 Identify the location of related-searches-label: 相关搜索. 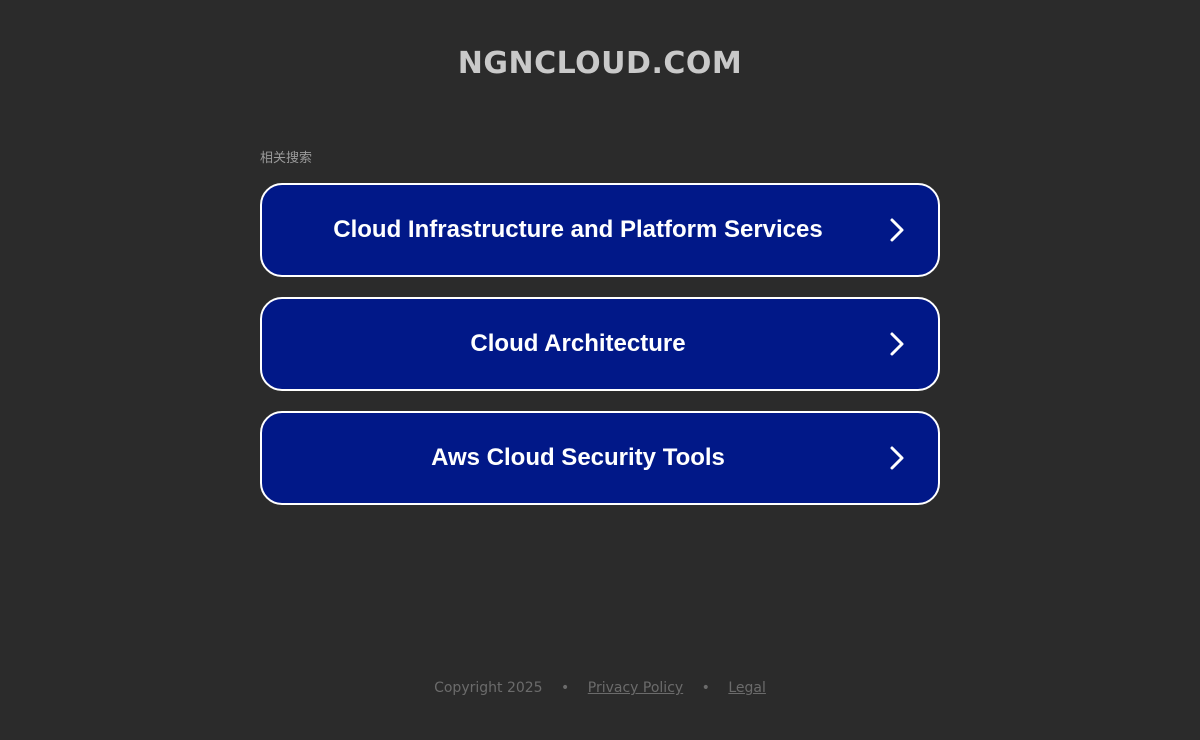
(286, 158).